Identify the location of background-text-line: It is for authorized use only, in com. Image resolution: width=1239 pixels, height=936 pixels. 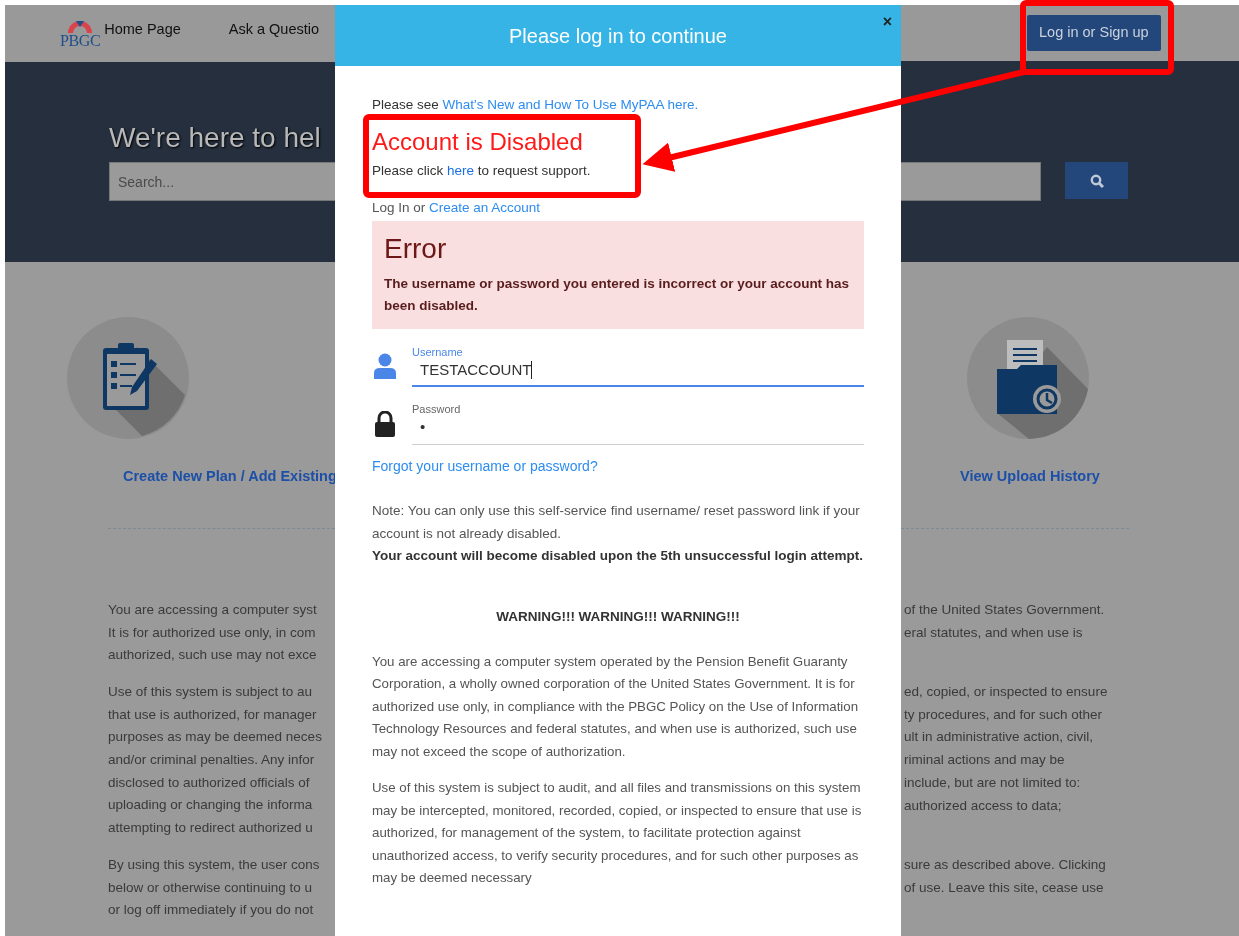
(212, 632).